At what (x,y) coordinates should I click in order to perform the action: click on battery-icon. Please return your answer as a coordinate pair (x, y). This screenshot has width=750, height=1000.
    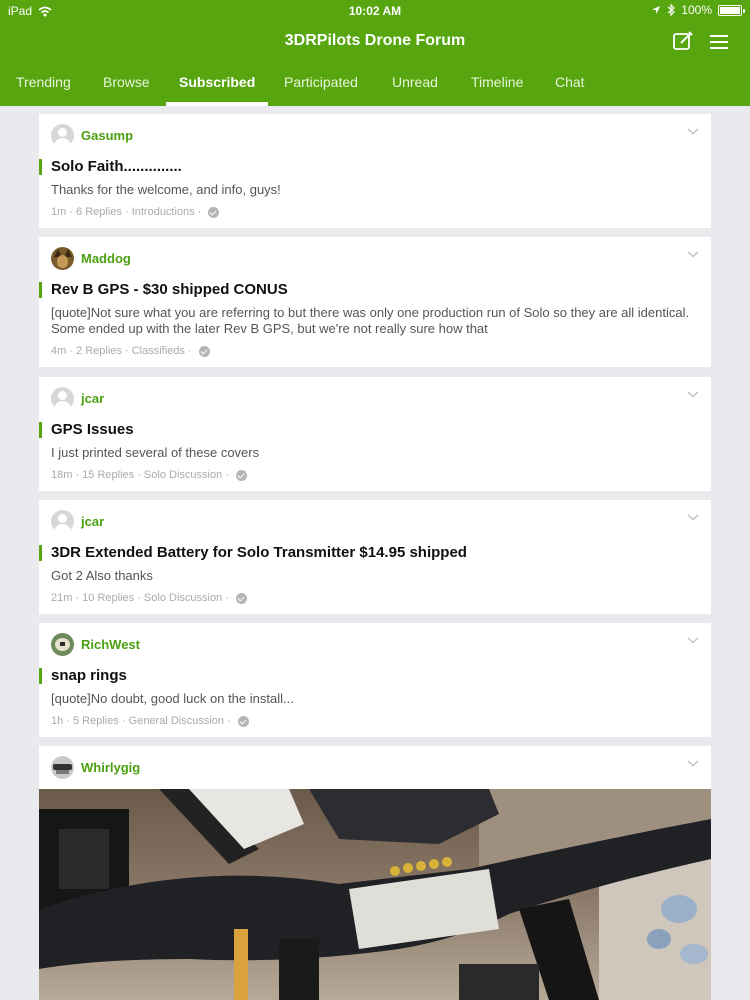
    Looking at the image, I should click on (731, 10).